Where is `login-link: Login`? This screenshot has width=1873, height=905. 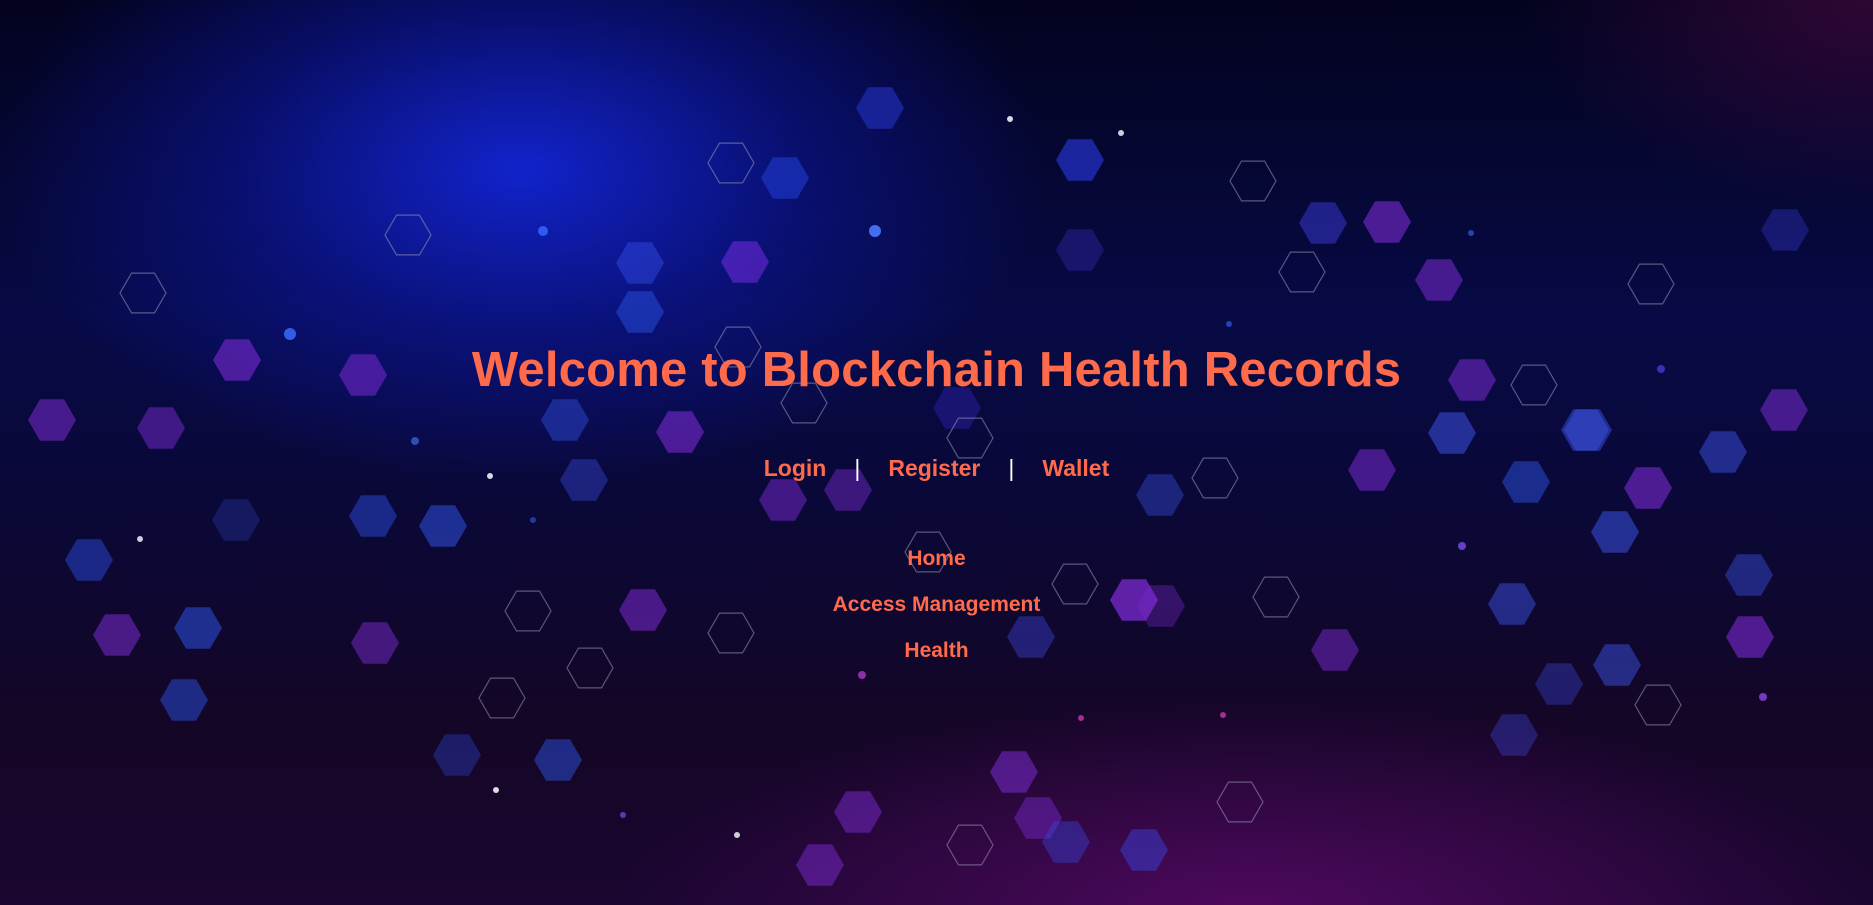
login-link: Login is located at coordinates (795, 468).